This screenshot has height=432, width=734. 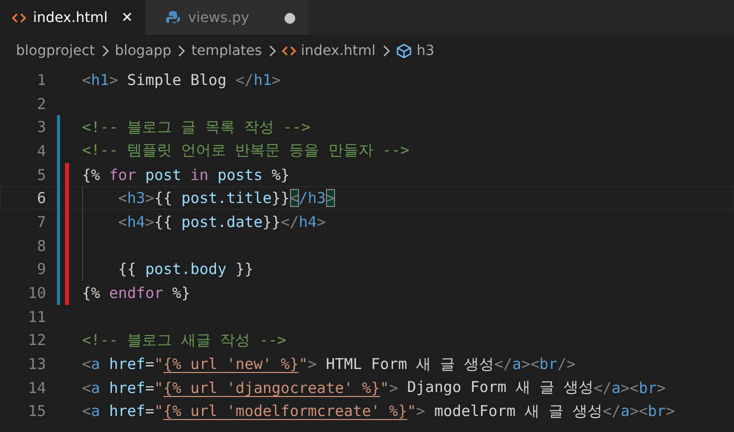 I want to click on breadcrumb-item: h3, so click(x=425, y=51).